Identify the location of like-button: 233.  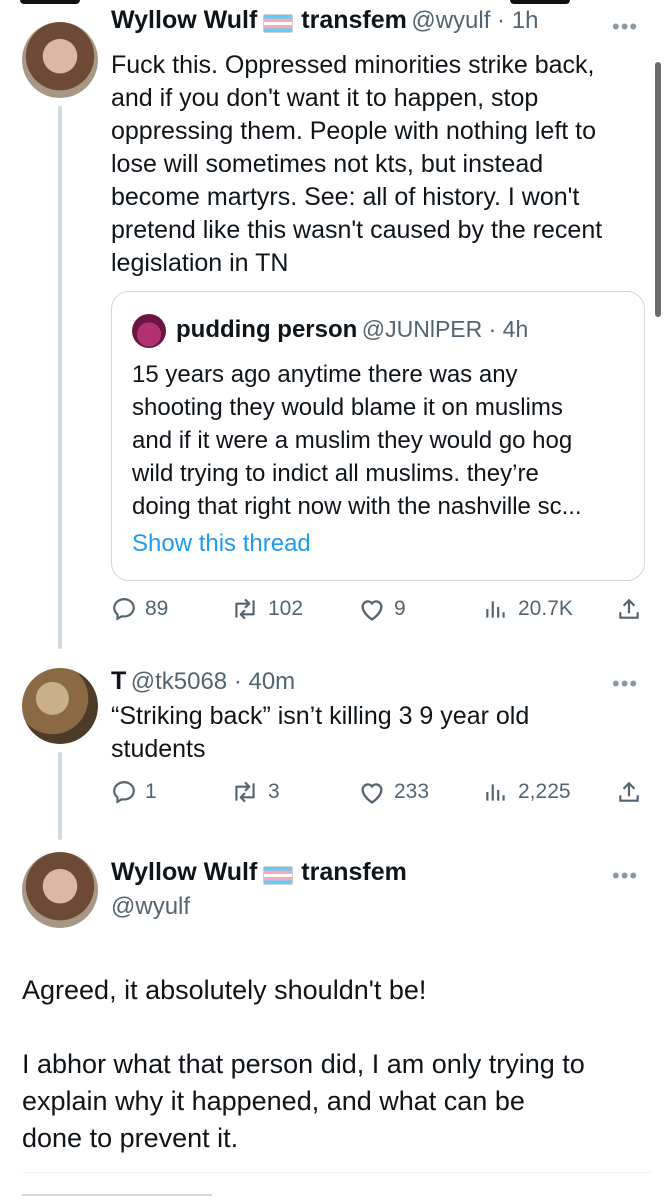
(393, 792).